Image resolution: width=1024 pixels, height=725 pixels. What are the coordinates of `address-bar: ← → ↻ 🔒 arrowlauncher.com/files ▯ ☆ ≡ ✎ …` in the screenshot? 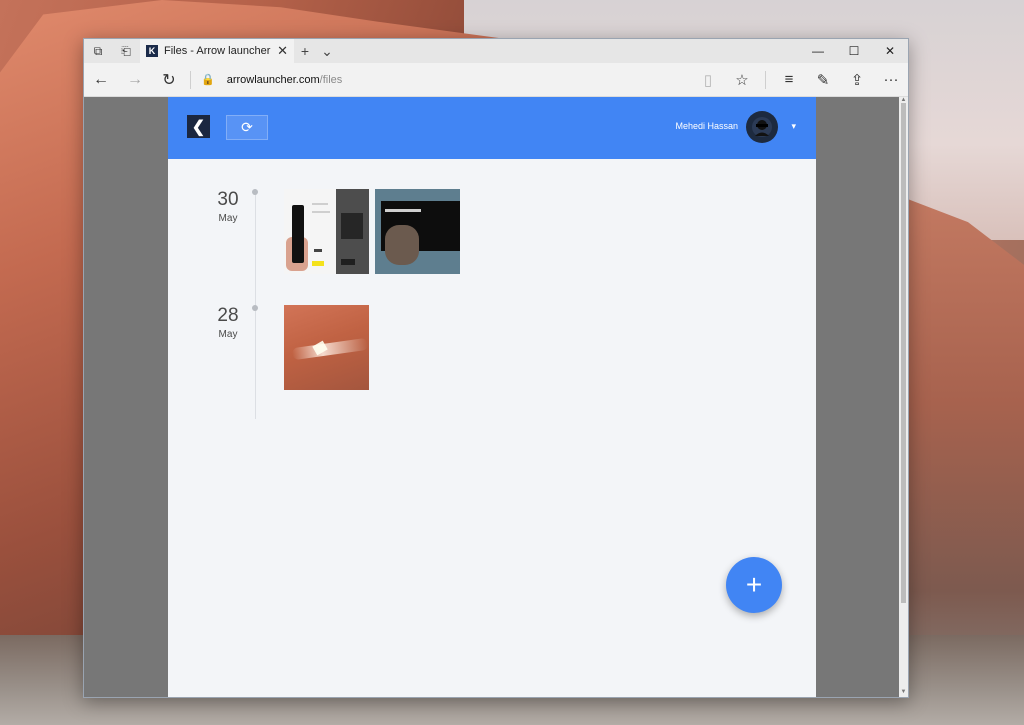 It's located at (496, 80).